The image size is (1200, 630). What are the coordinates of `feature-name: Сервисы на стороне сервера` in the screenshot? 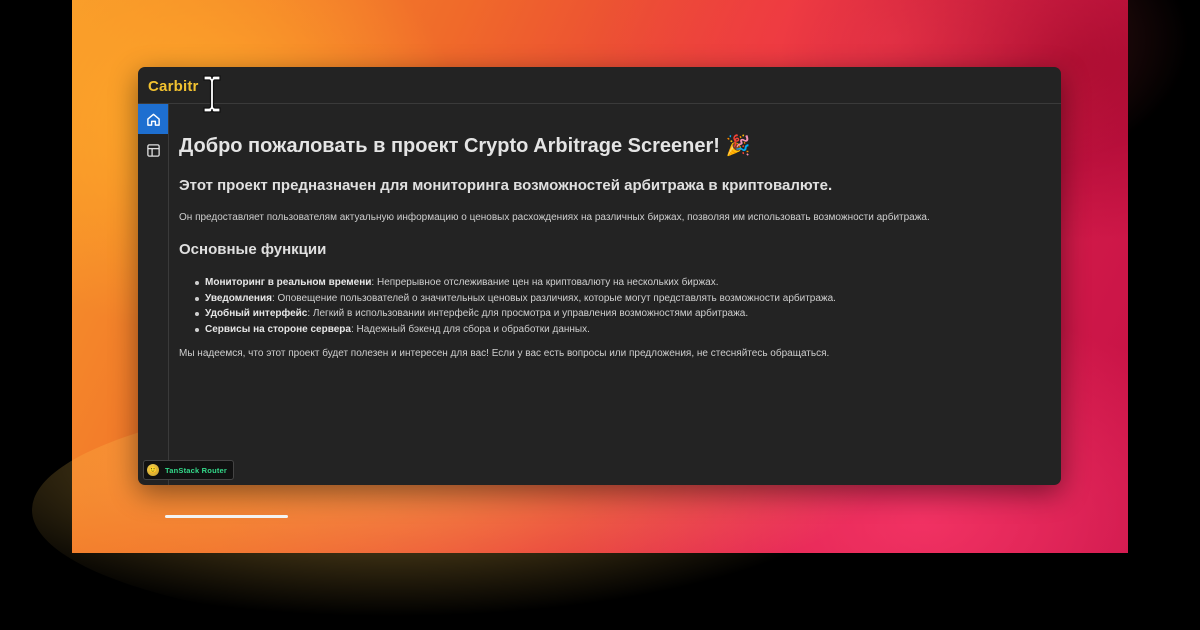 It's located at (278, 329).